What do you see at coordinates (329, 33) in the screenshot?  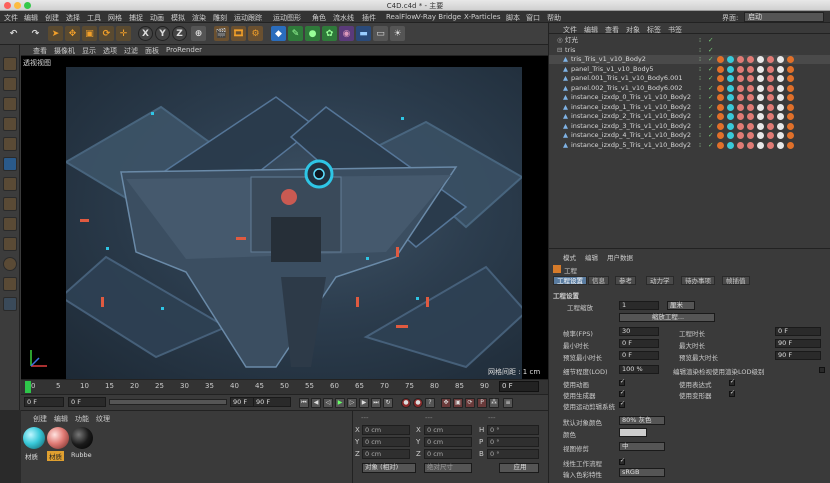 I see `array-icon: ✿` at bounding box center [329, 33].